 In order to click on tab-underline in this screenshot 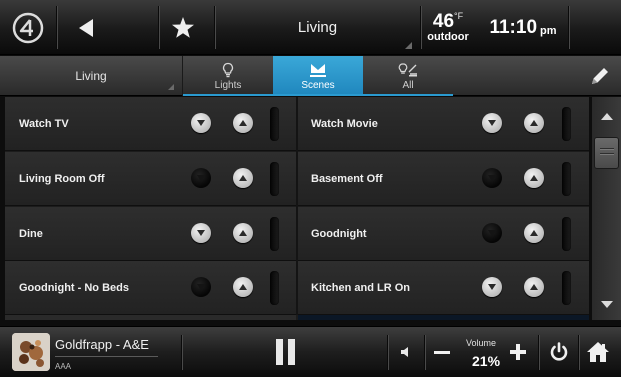, I will do `click(318, 95)`.